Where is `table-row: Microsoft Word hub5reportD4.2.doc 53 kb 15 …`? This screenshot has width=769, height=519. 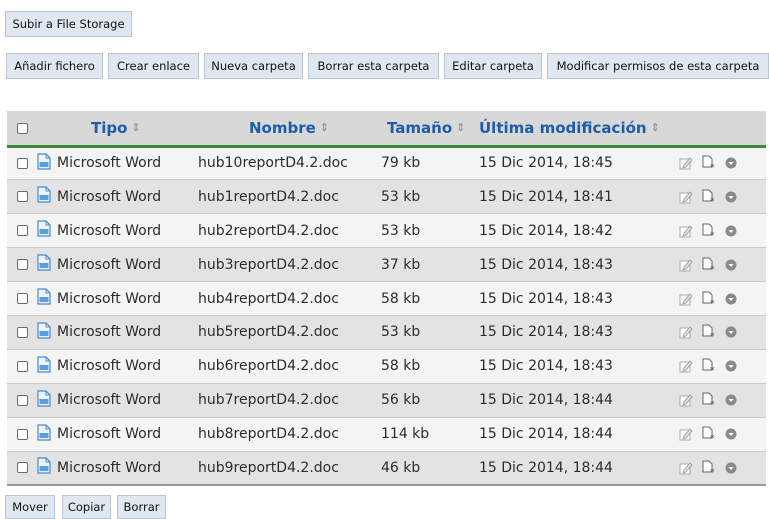 table-row: Microsoft Word hub5reportD4.2.doc 53 kb 15 … is located at coordinates (386, 332).